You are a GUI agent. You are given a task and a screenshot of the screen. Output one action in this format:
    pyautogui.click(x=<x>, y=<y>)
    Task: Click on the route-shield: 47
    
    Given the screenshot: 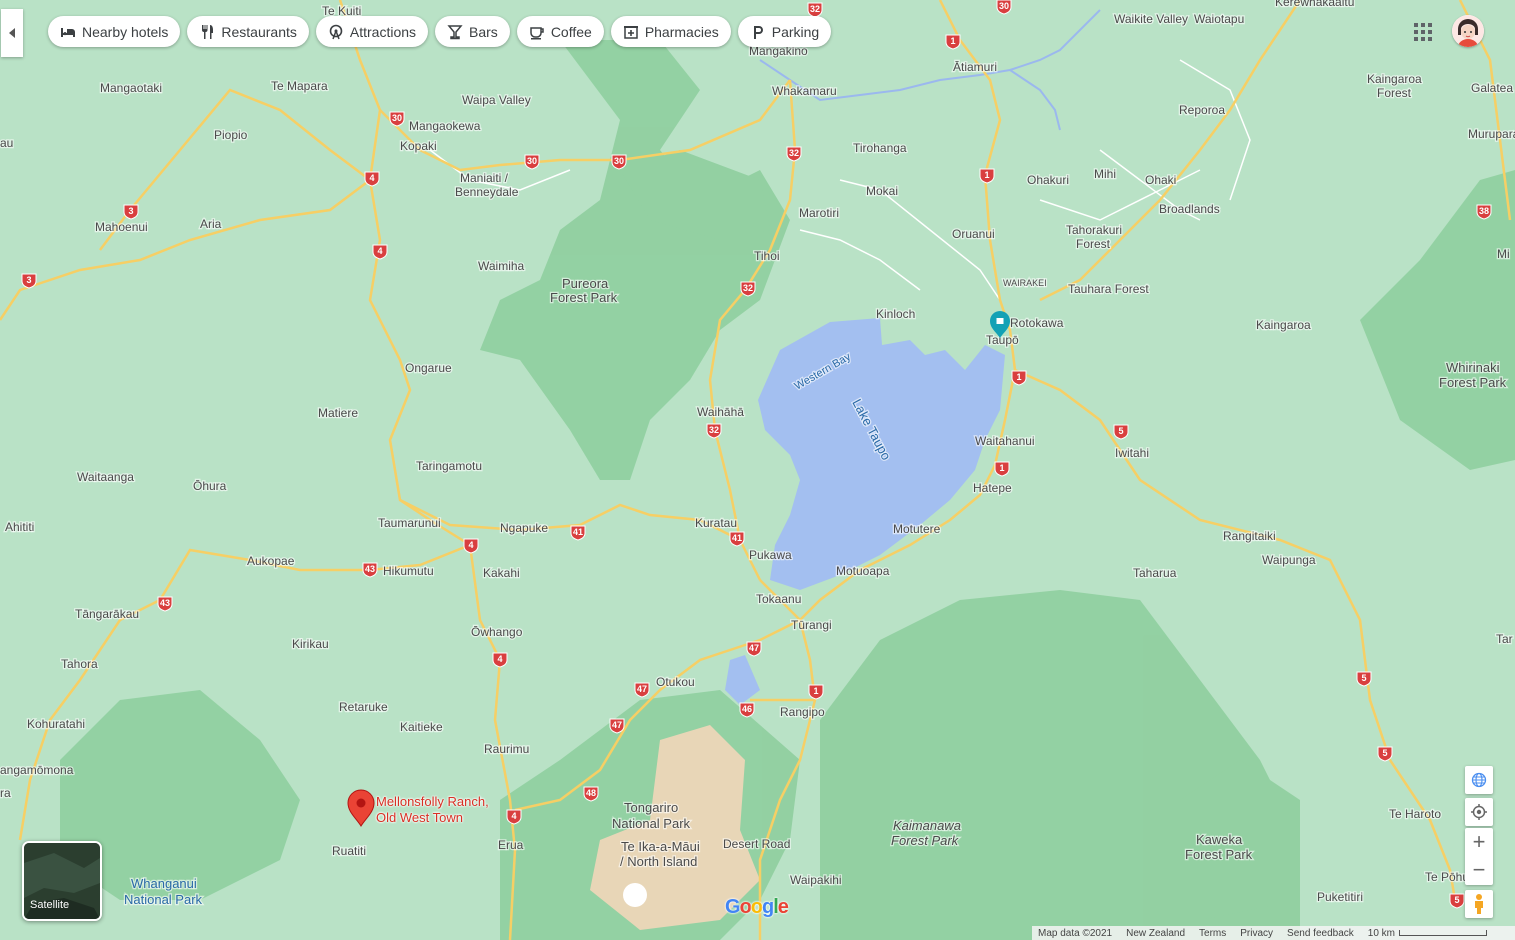 What is the action you would take?
    pyautogui.click(x=642, y=690)
    